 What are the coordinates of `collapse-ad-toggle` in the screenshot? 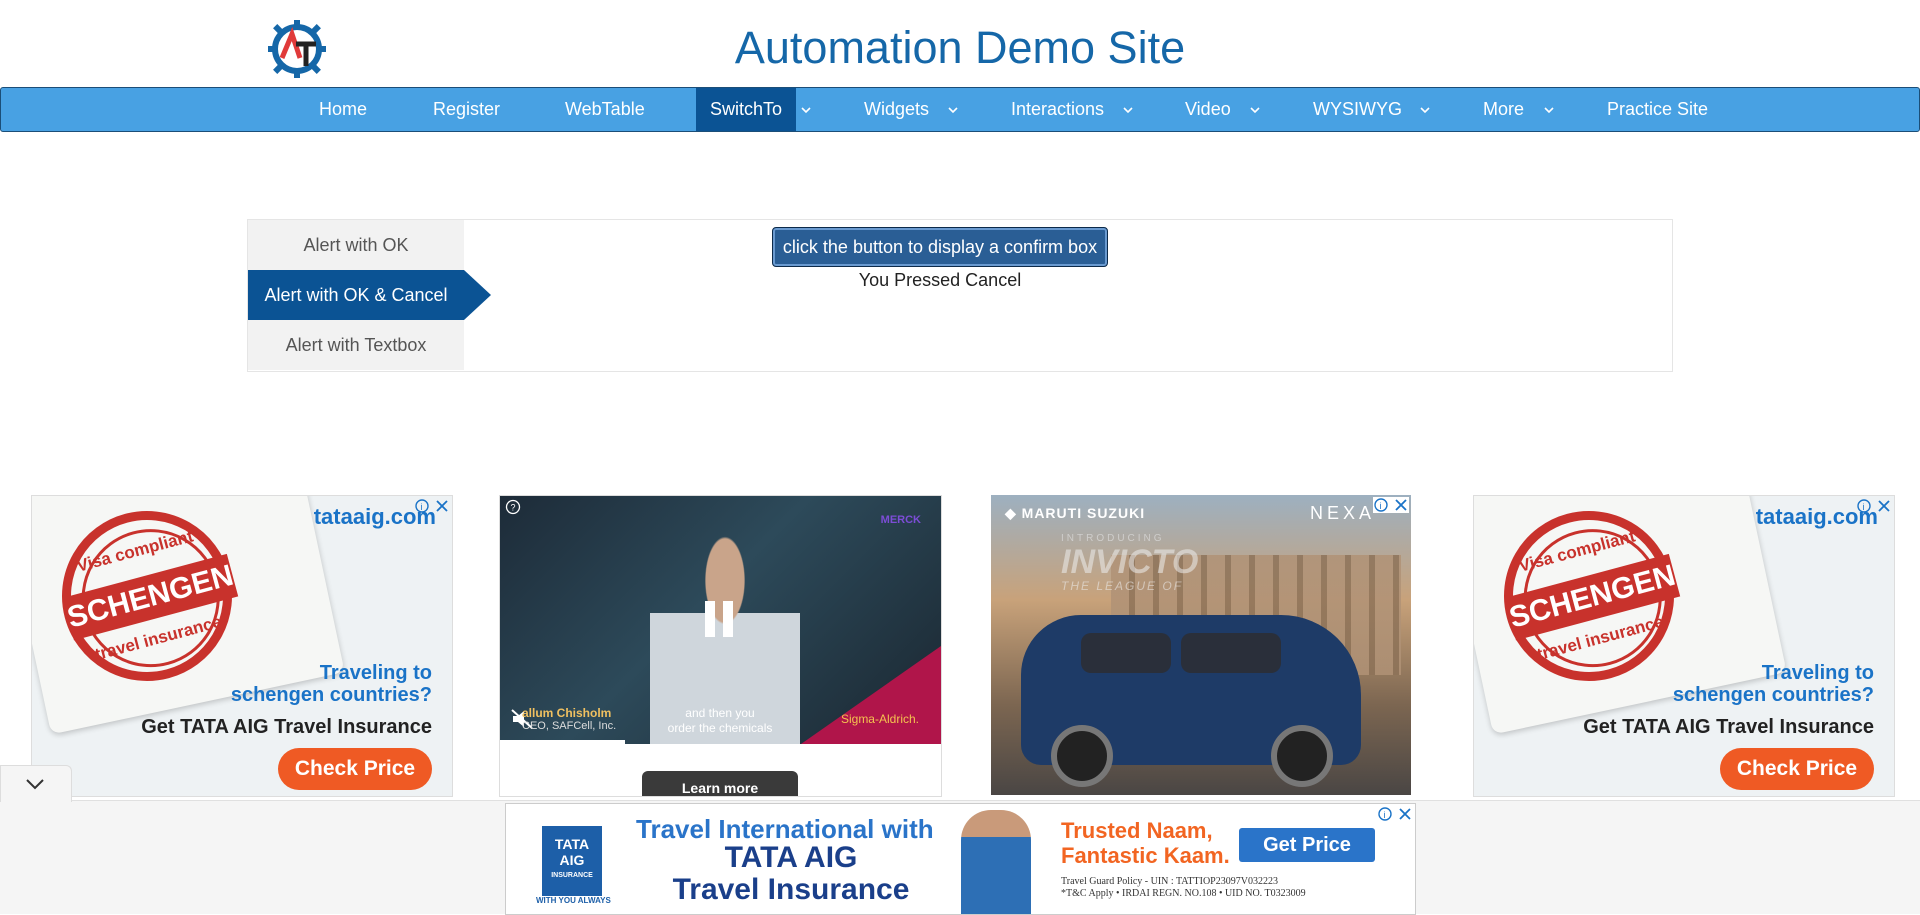 It's located at (36, 783).